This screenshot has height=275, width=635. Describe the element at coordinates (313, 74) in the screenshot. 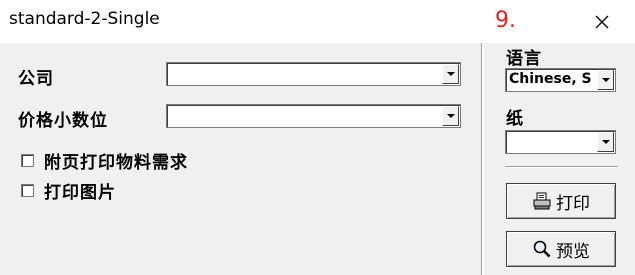

I see `company-combo` at that location.